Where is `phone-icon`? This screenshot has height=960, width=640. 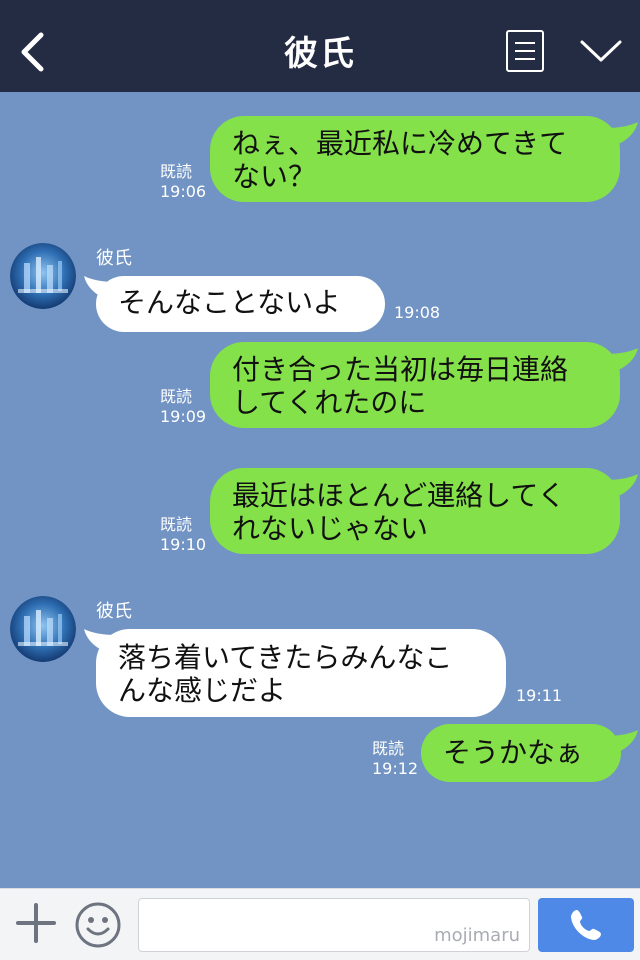 phone-icon is located at coordinates (586, 925).